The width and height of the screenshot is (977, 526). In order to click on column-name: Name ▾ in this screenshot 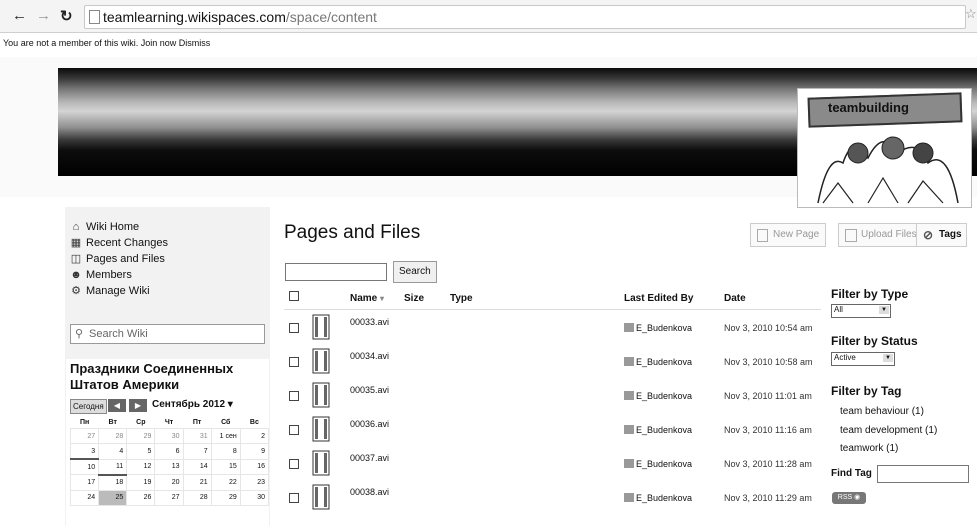, I will do `click(367, 298)`.